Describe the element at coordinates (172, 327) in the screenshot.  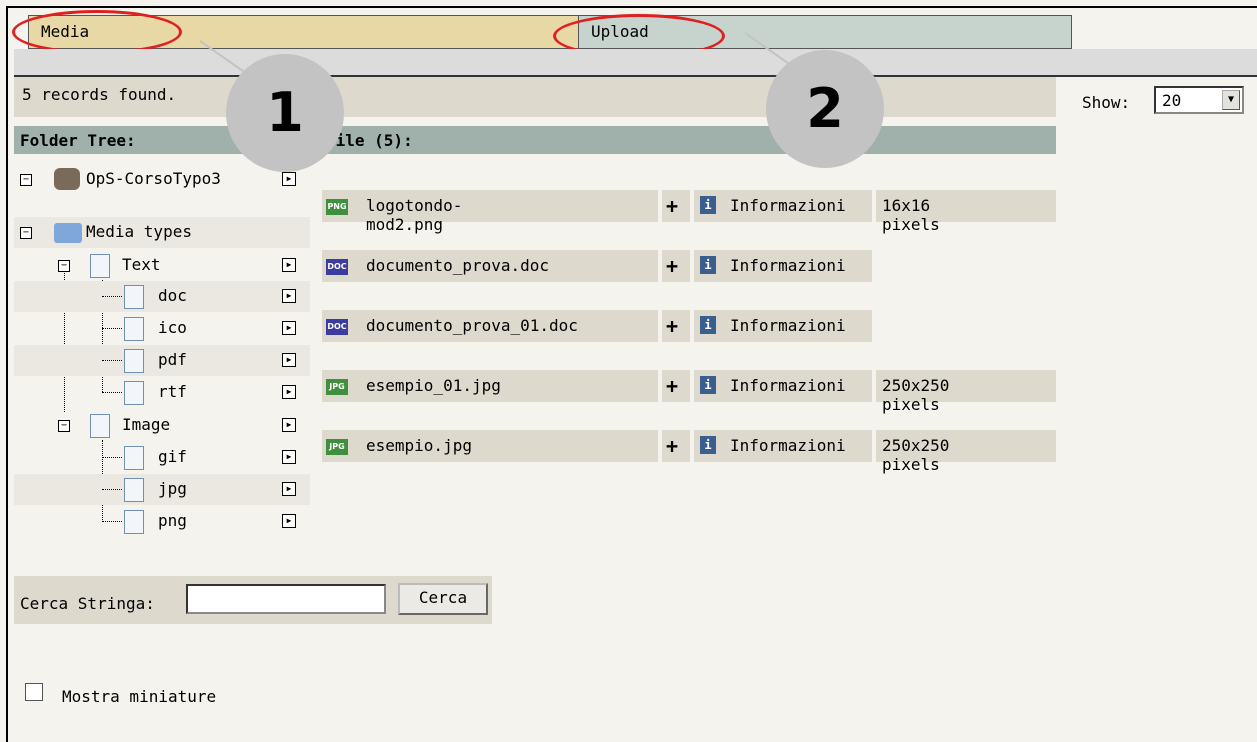
I see `tree-item-label: ico` at that location.